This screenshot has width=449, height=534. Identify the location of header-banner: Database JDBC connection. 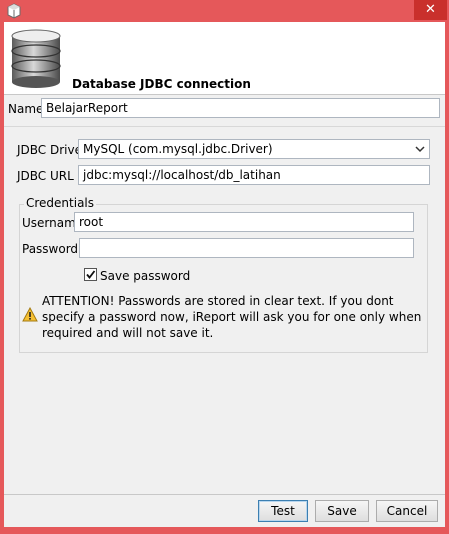
(224, 58).